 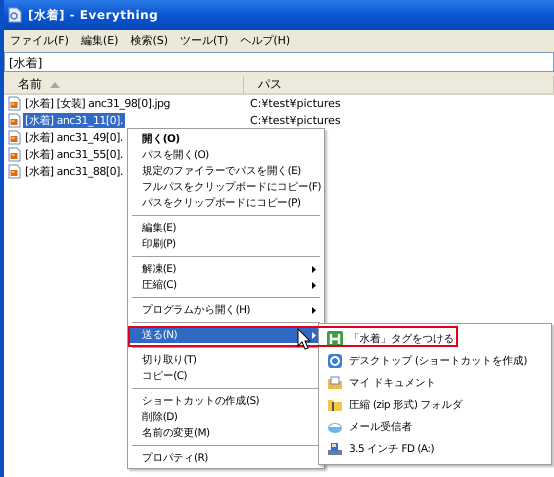 What do you see at coordinates (226, 417) in the screenshot?
I see `context-menu-item: 削除(D)` at bounding box center [226, 417].